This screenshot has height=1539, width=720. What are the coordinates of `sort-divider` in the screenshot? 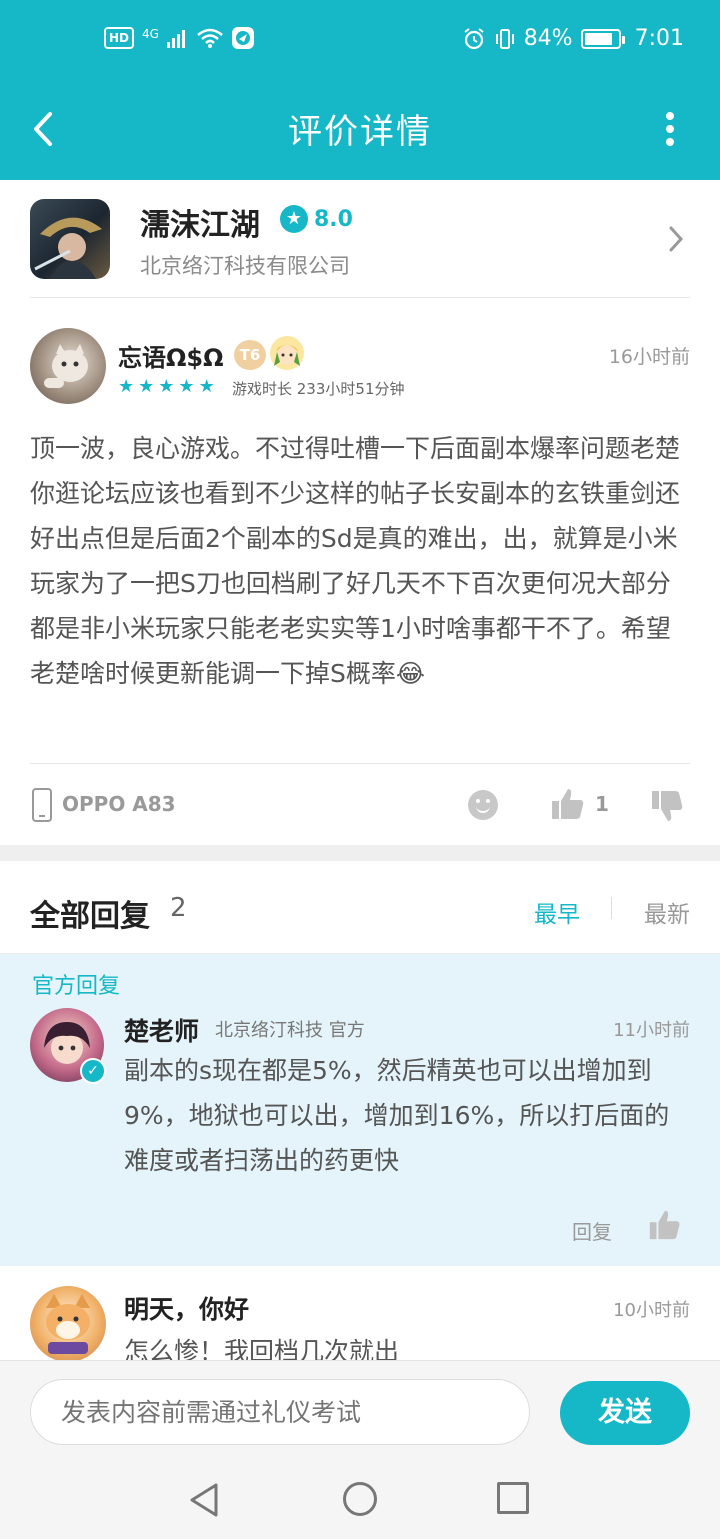 It's located at (611, 908).